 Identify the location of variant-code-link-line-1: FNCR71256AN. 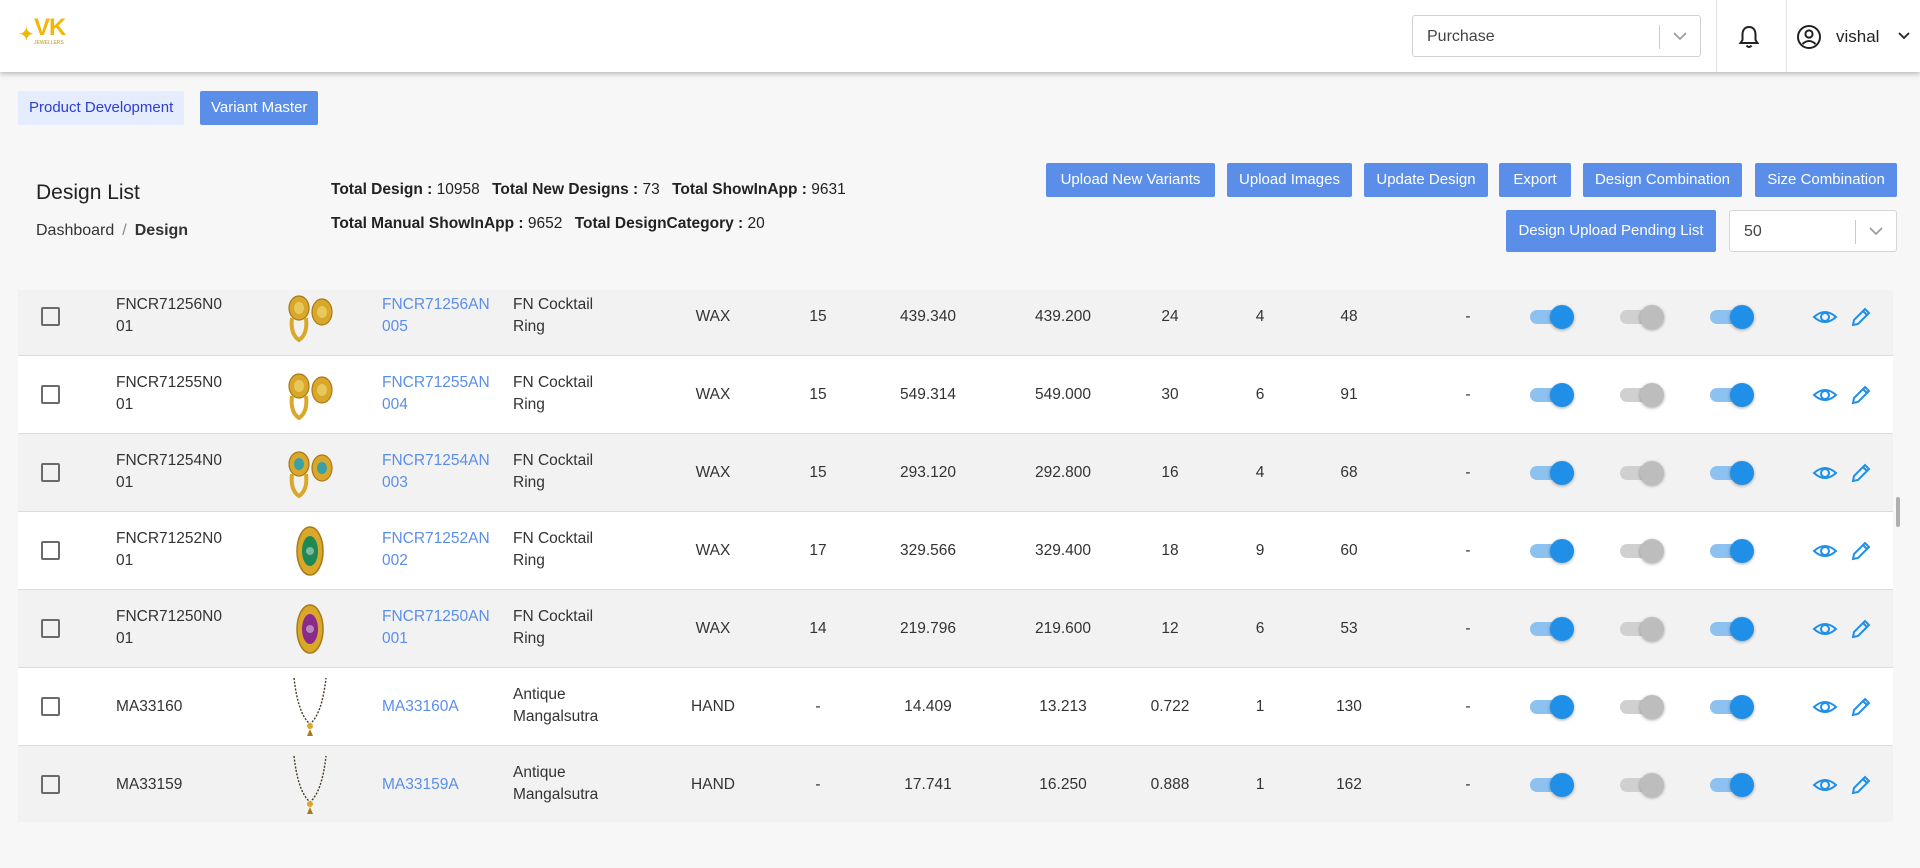
(442, 305).